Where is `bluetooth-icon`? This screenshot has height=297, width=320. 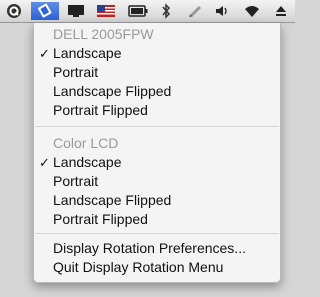
bluetooth-icon is located at coordinates (166, 11).